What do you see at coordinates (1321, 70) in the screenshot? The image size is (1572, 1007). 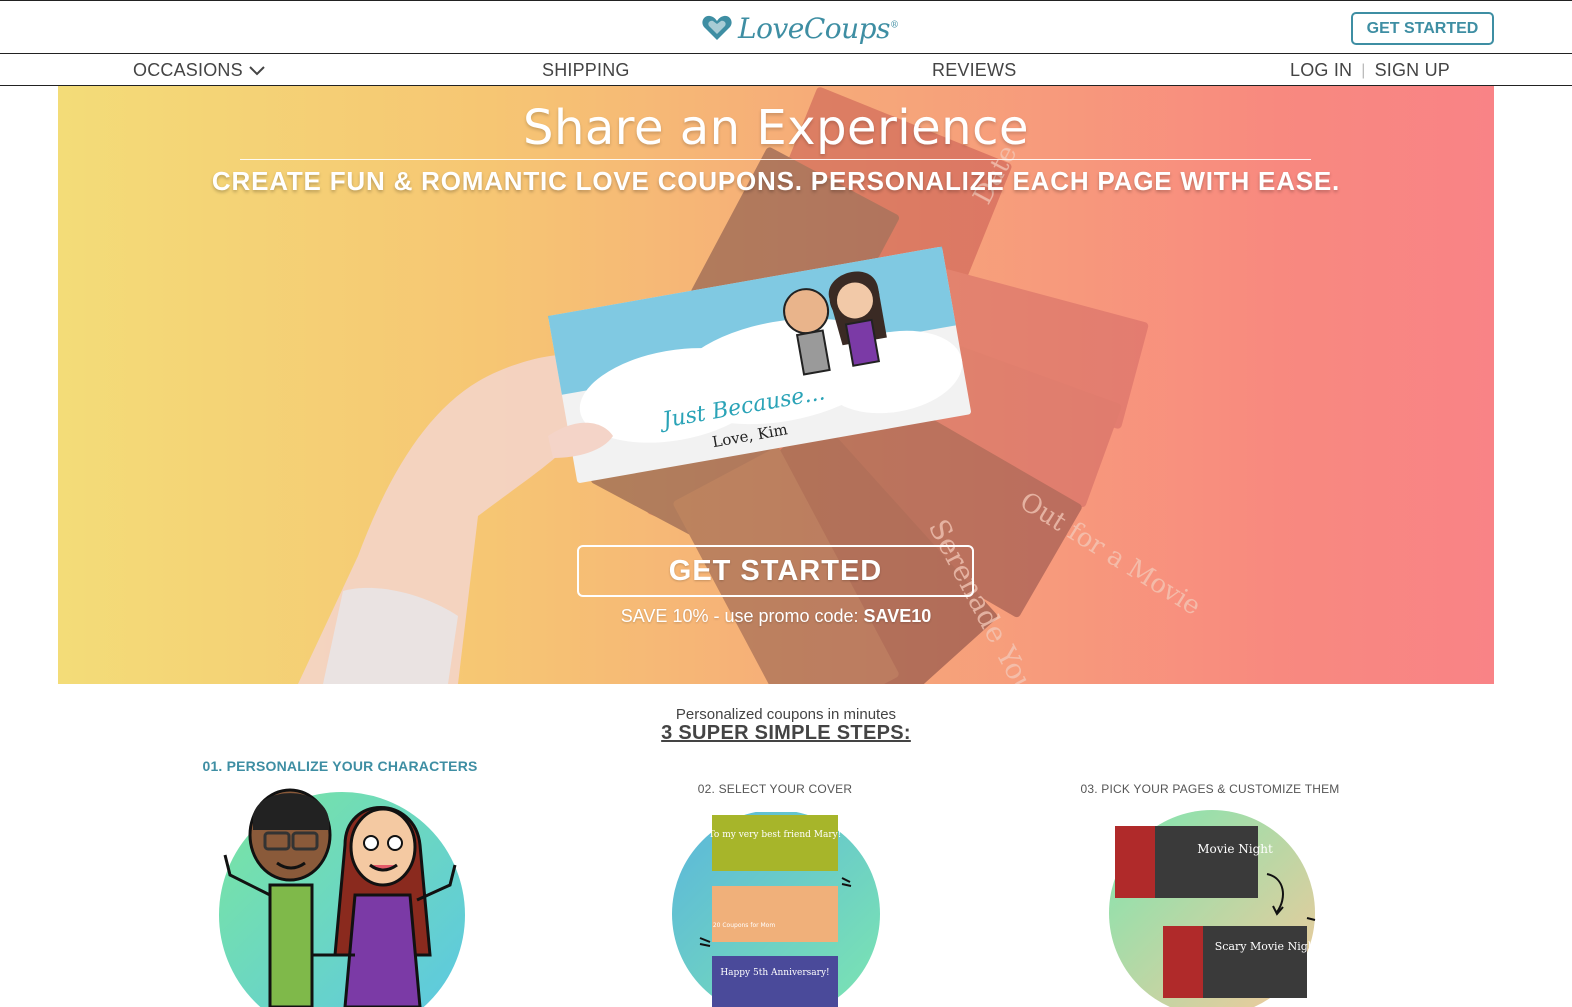 I see `nav-login: LOG IN` at bounding box center [1321, 70].